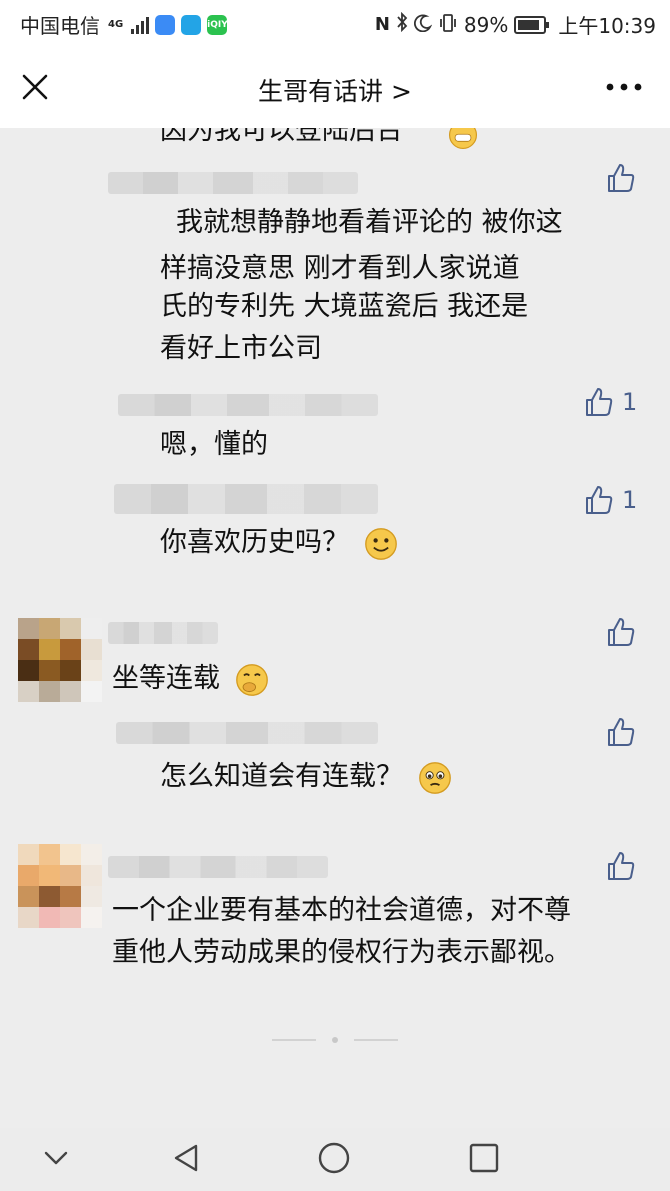 The width and height of the screenshot is (670, 1191). Describe the element at coordinates (380, 543) in the screenshot. I see `smile-emoji-icon` at that location.